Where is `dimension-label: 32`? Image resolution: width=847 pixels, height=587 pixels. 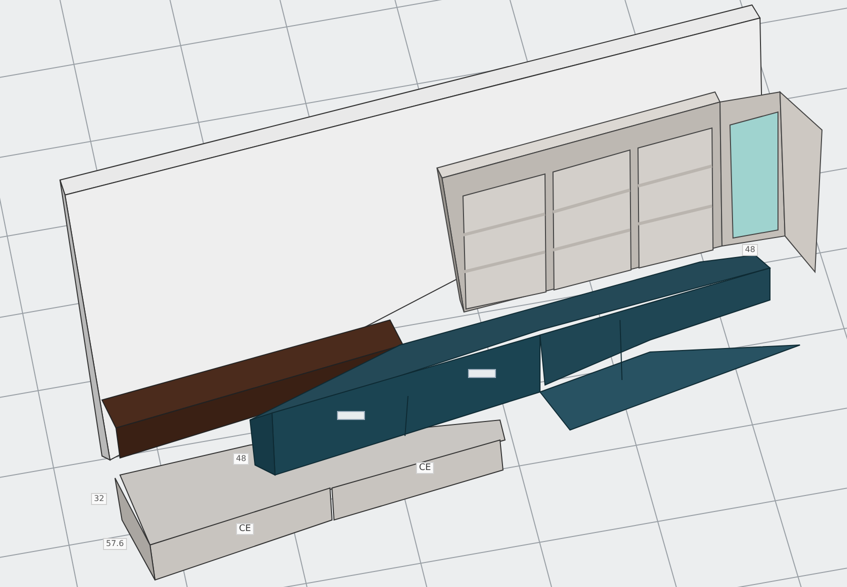 dimension-label: 32 is located at coordinates (99, 499).